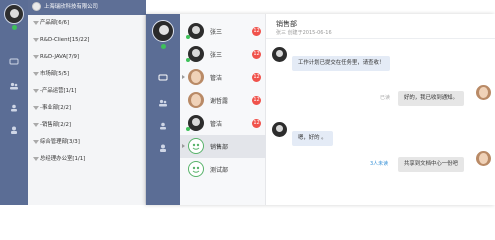  What do you see at coordinates (55, 74) in the screenshot?
I see `department-label: 市场部[5/5]` at bounding box center [55, 74].